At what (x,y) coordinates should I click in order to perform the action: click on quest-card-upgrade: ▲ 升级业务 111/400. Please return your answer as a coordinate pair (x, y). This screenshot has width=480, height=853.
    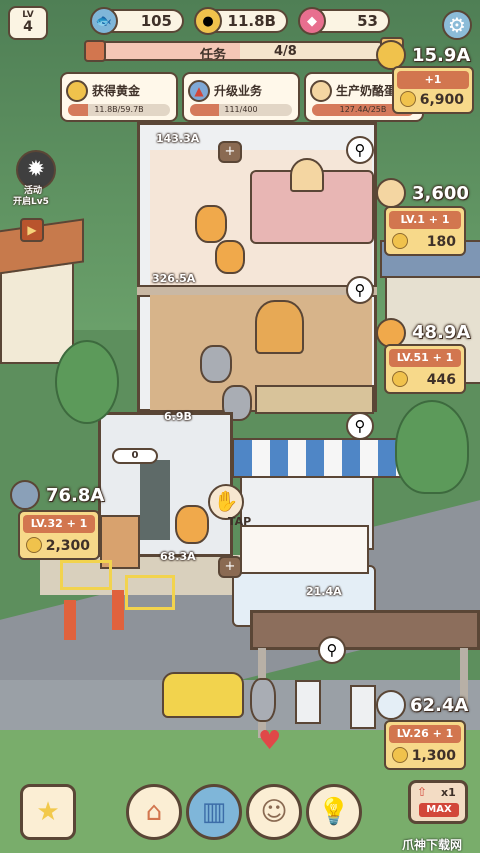
    Looking at the image, I should click on (241, 97).